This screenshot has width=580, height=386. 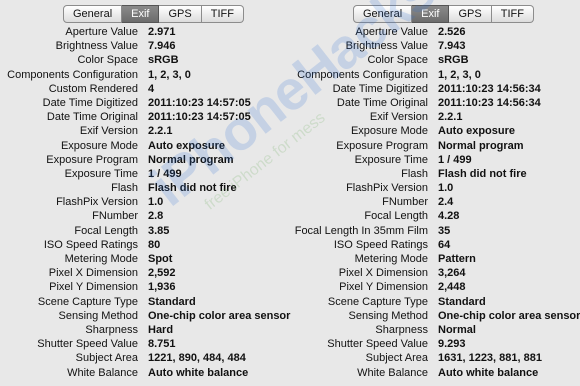 I want to click on exif-row: Scene Capture Type Standard, so click(x=145, y=302).